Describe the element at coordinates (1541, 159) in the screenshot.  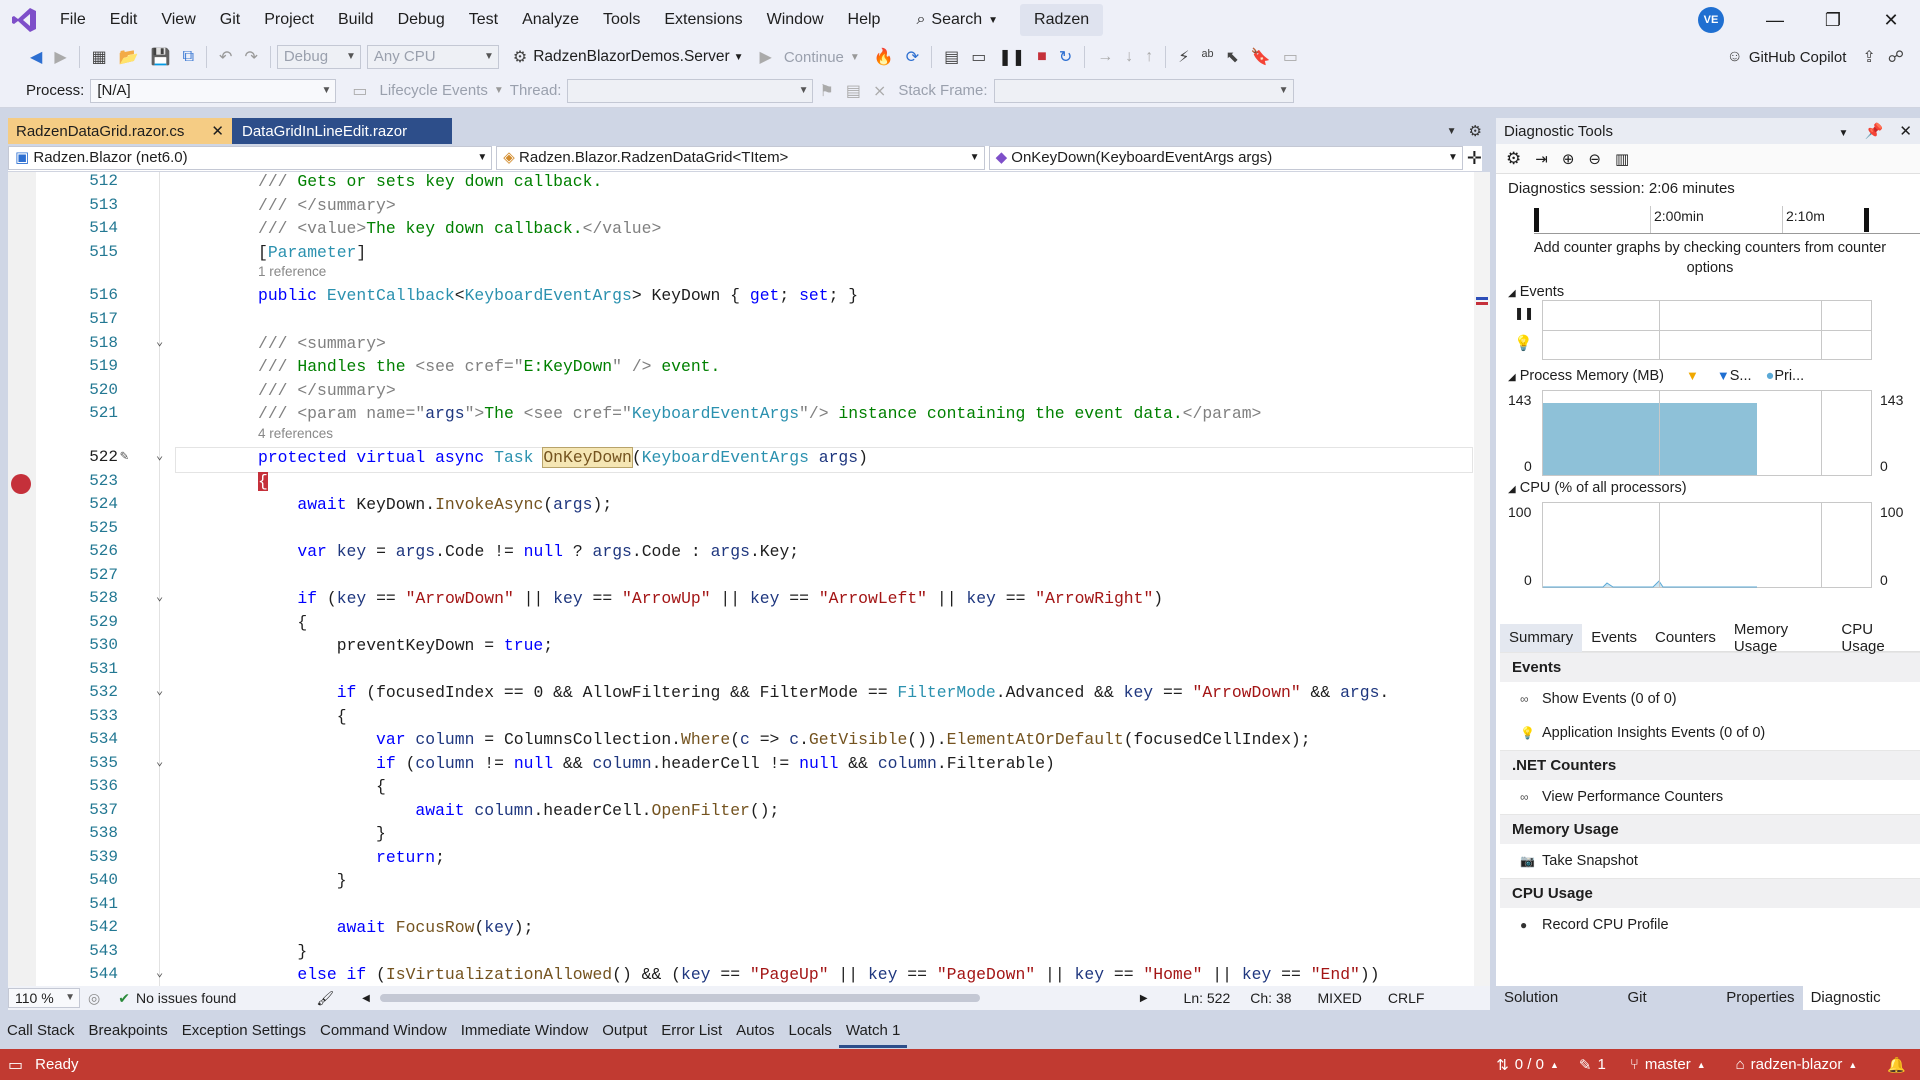
I see `export-icon: ⇥` at that location.